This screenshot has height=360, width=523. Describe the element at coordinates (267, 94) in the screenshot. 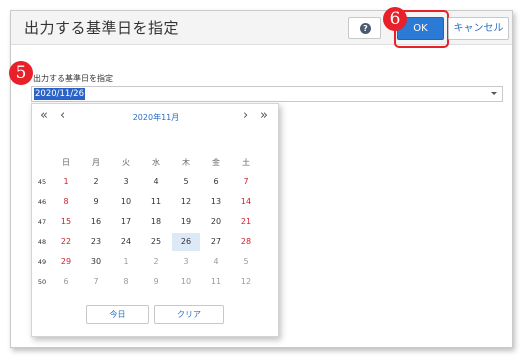

I see `date-input: 2020/11/26` at that location.